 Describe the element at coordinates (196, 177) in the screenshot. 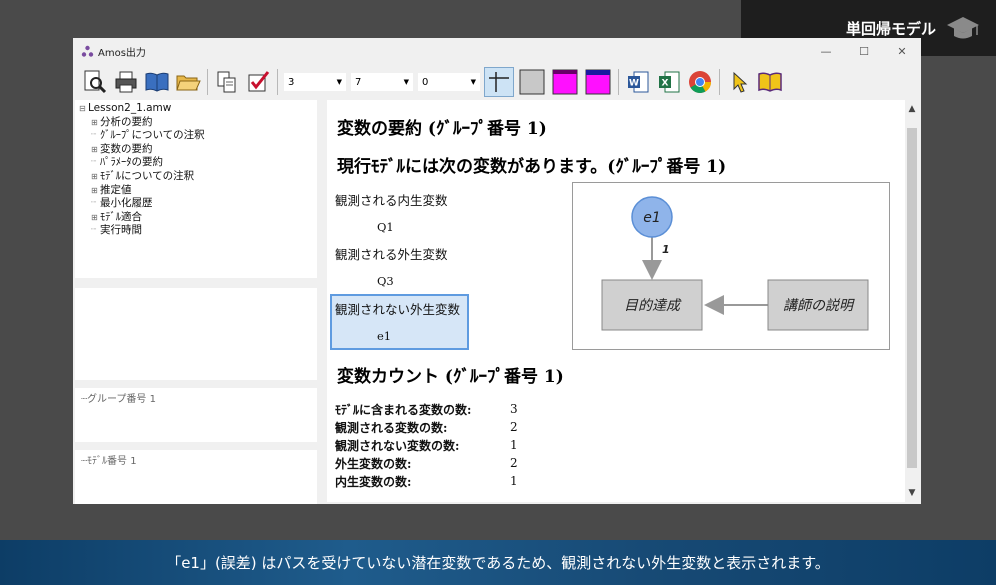

I see `tree-item: ⊞ ﾓﾃﾞﾙについての注釈` at that location.